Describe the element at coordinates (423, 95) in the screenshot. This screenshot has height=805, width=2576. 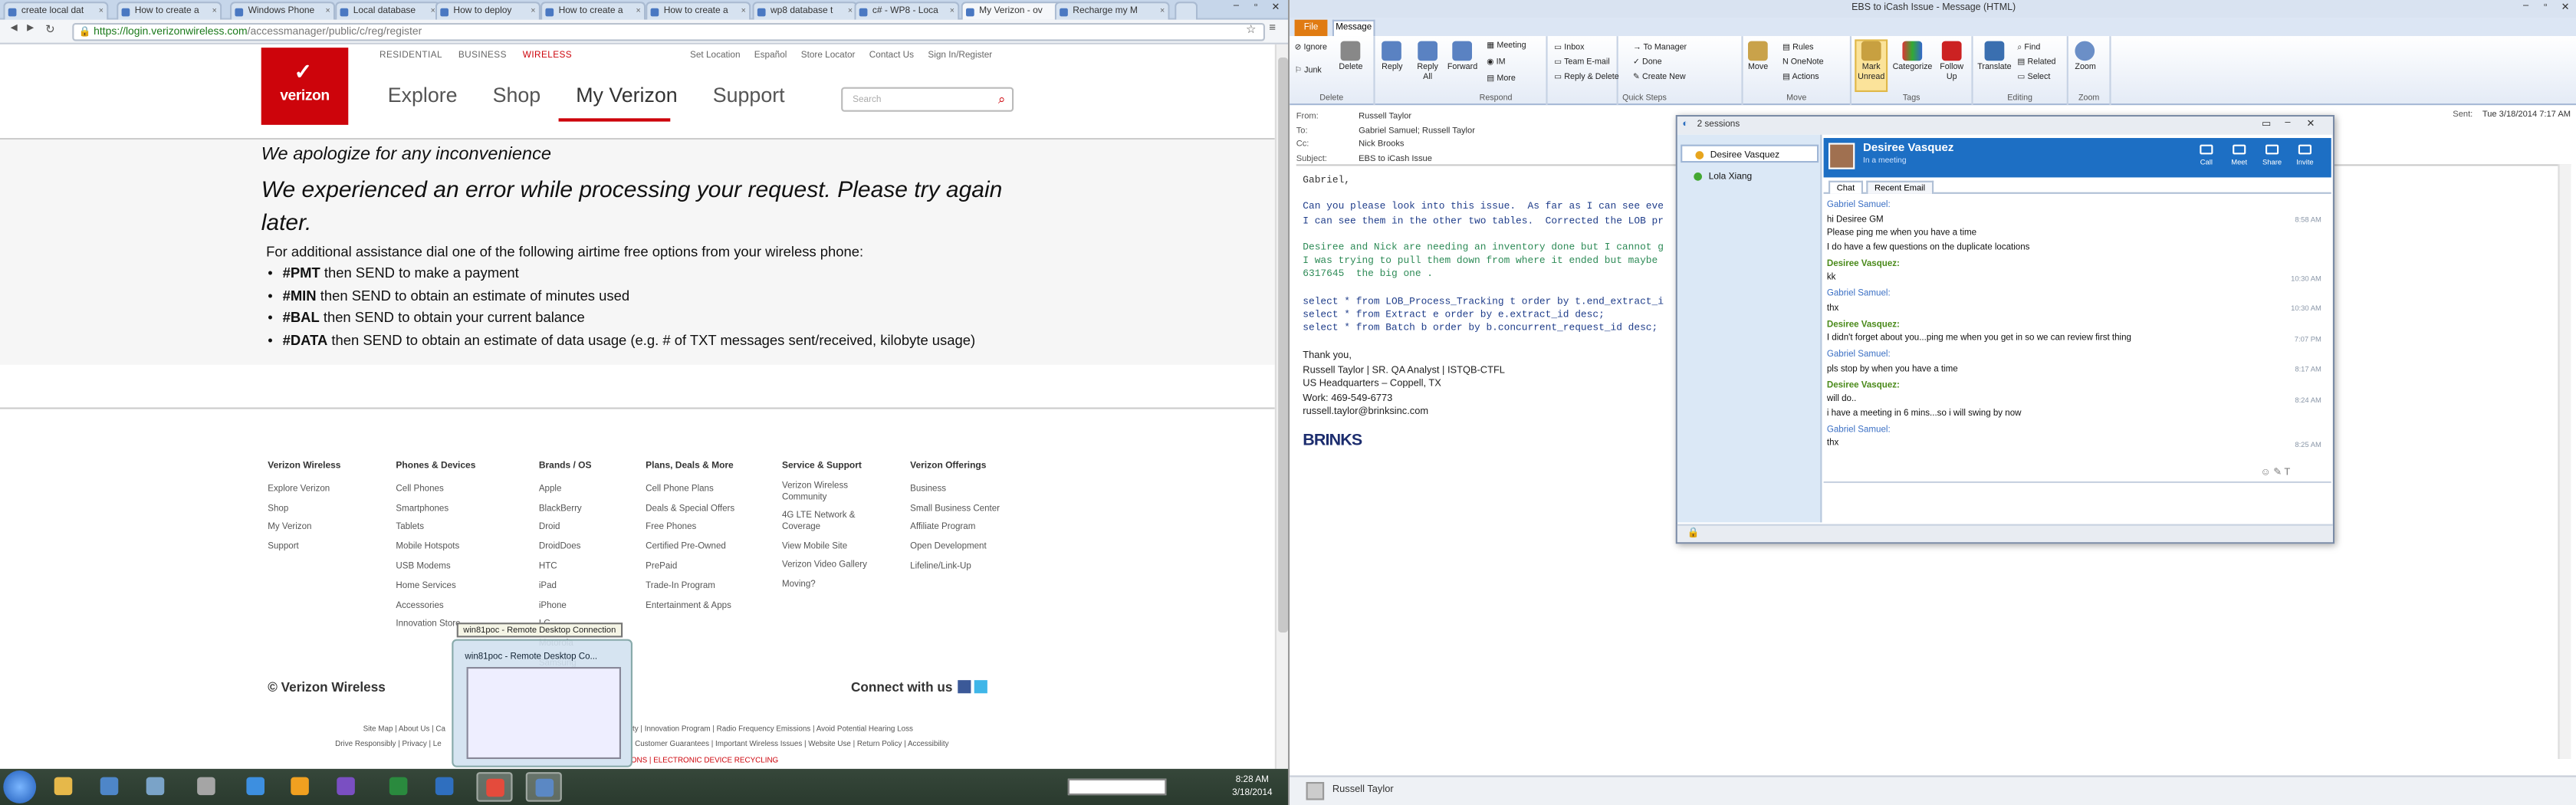
I see `nav-explore: Explore` at that location.